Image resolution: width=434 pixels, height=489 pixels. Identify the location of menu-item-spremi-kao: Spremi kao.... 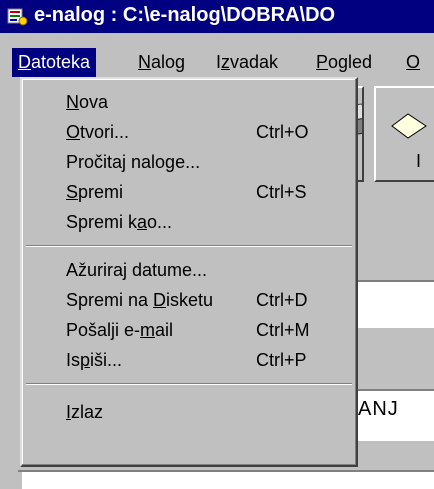
(189, 222).